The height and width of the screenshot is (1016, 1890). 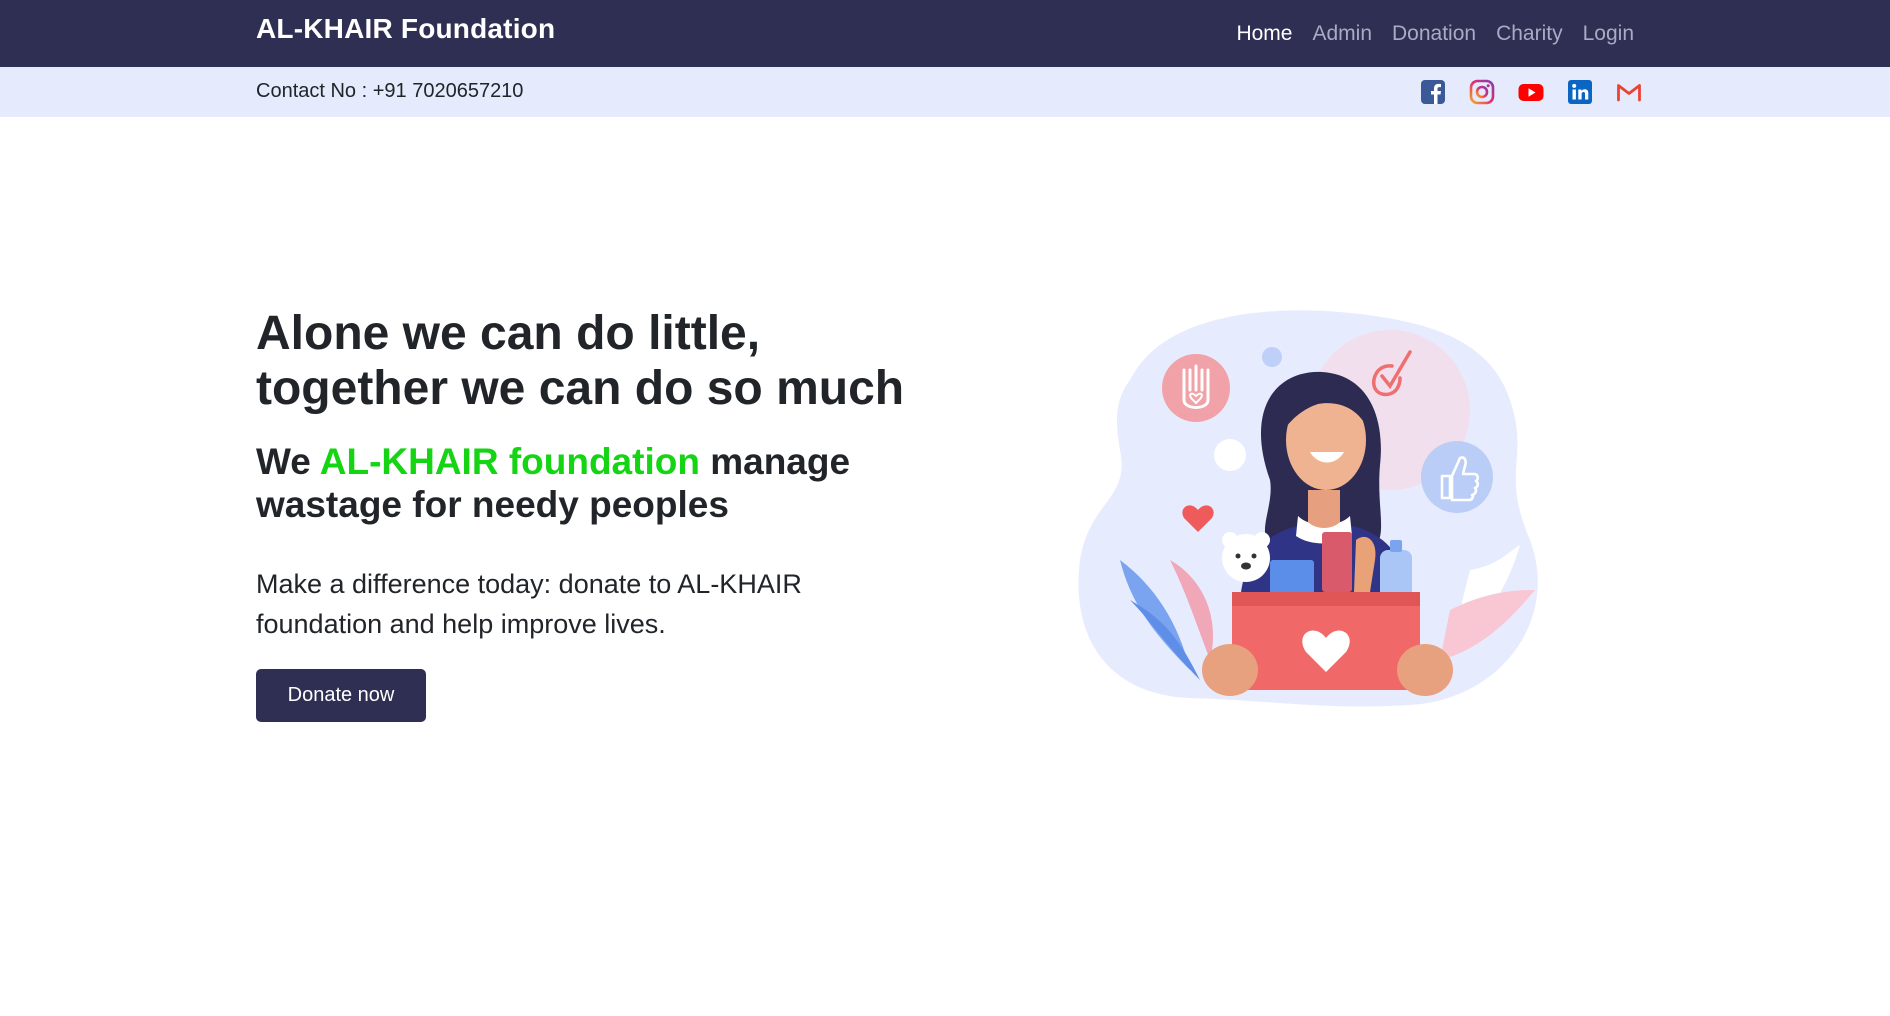 I want to click on nav-link-home: Home, so click(x=1264, y=34).